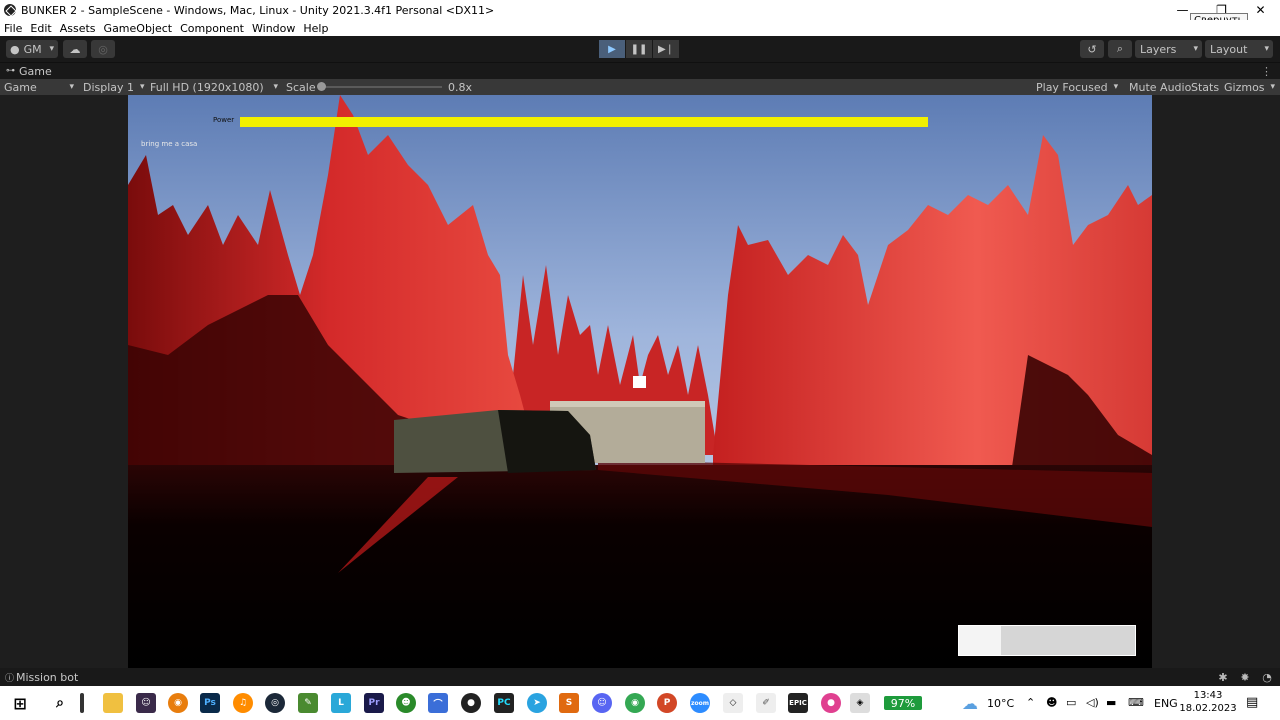 The width and height of the screenshot is (1280, 720). Describe the element at coordinates (35, 71) in the screenshot. I see `tab-game-label: Game` at that location.